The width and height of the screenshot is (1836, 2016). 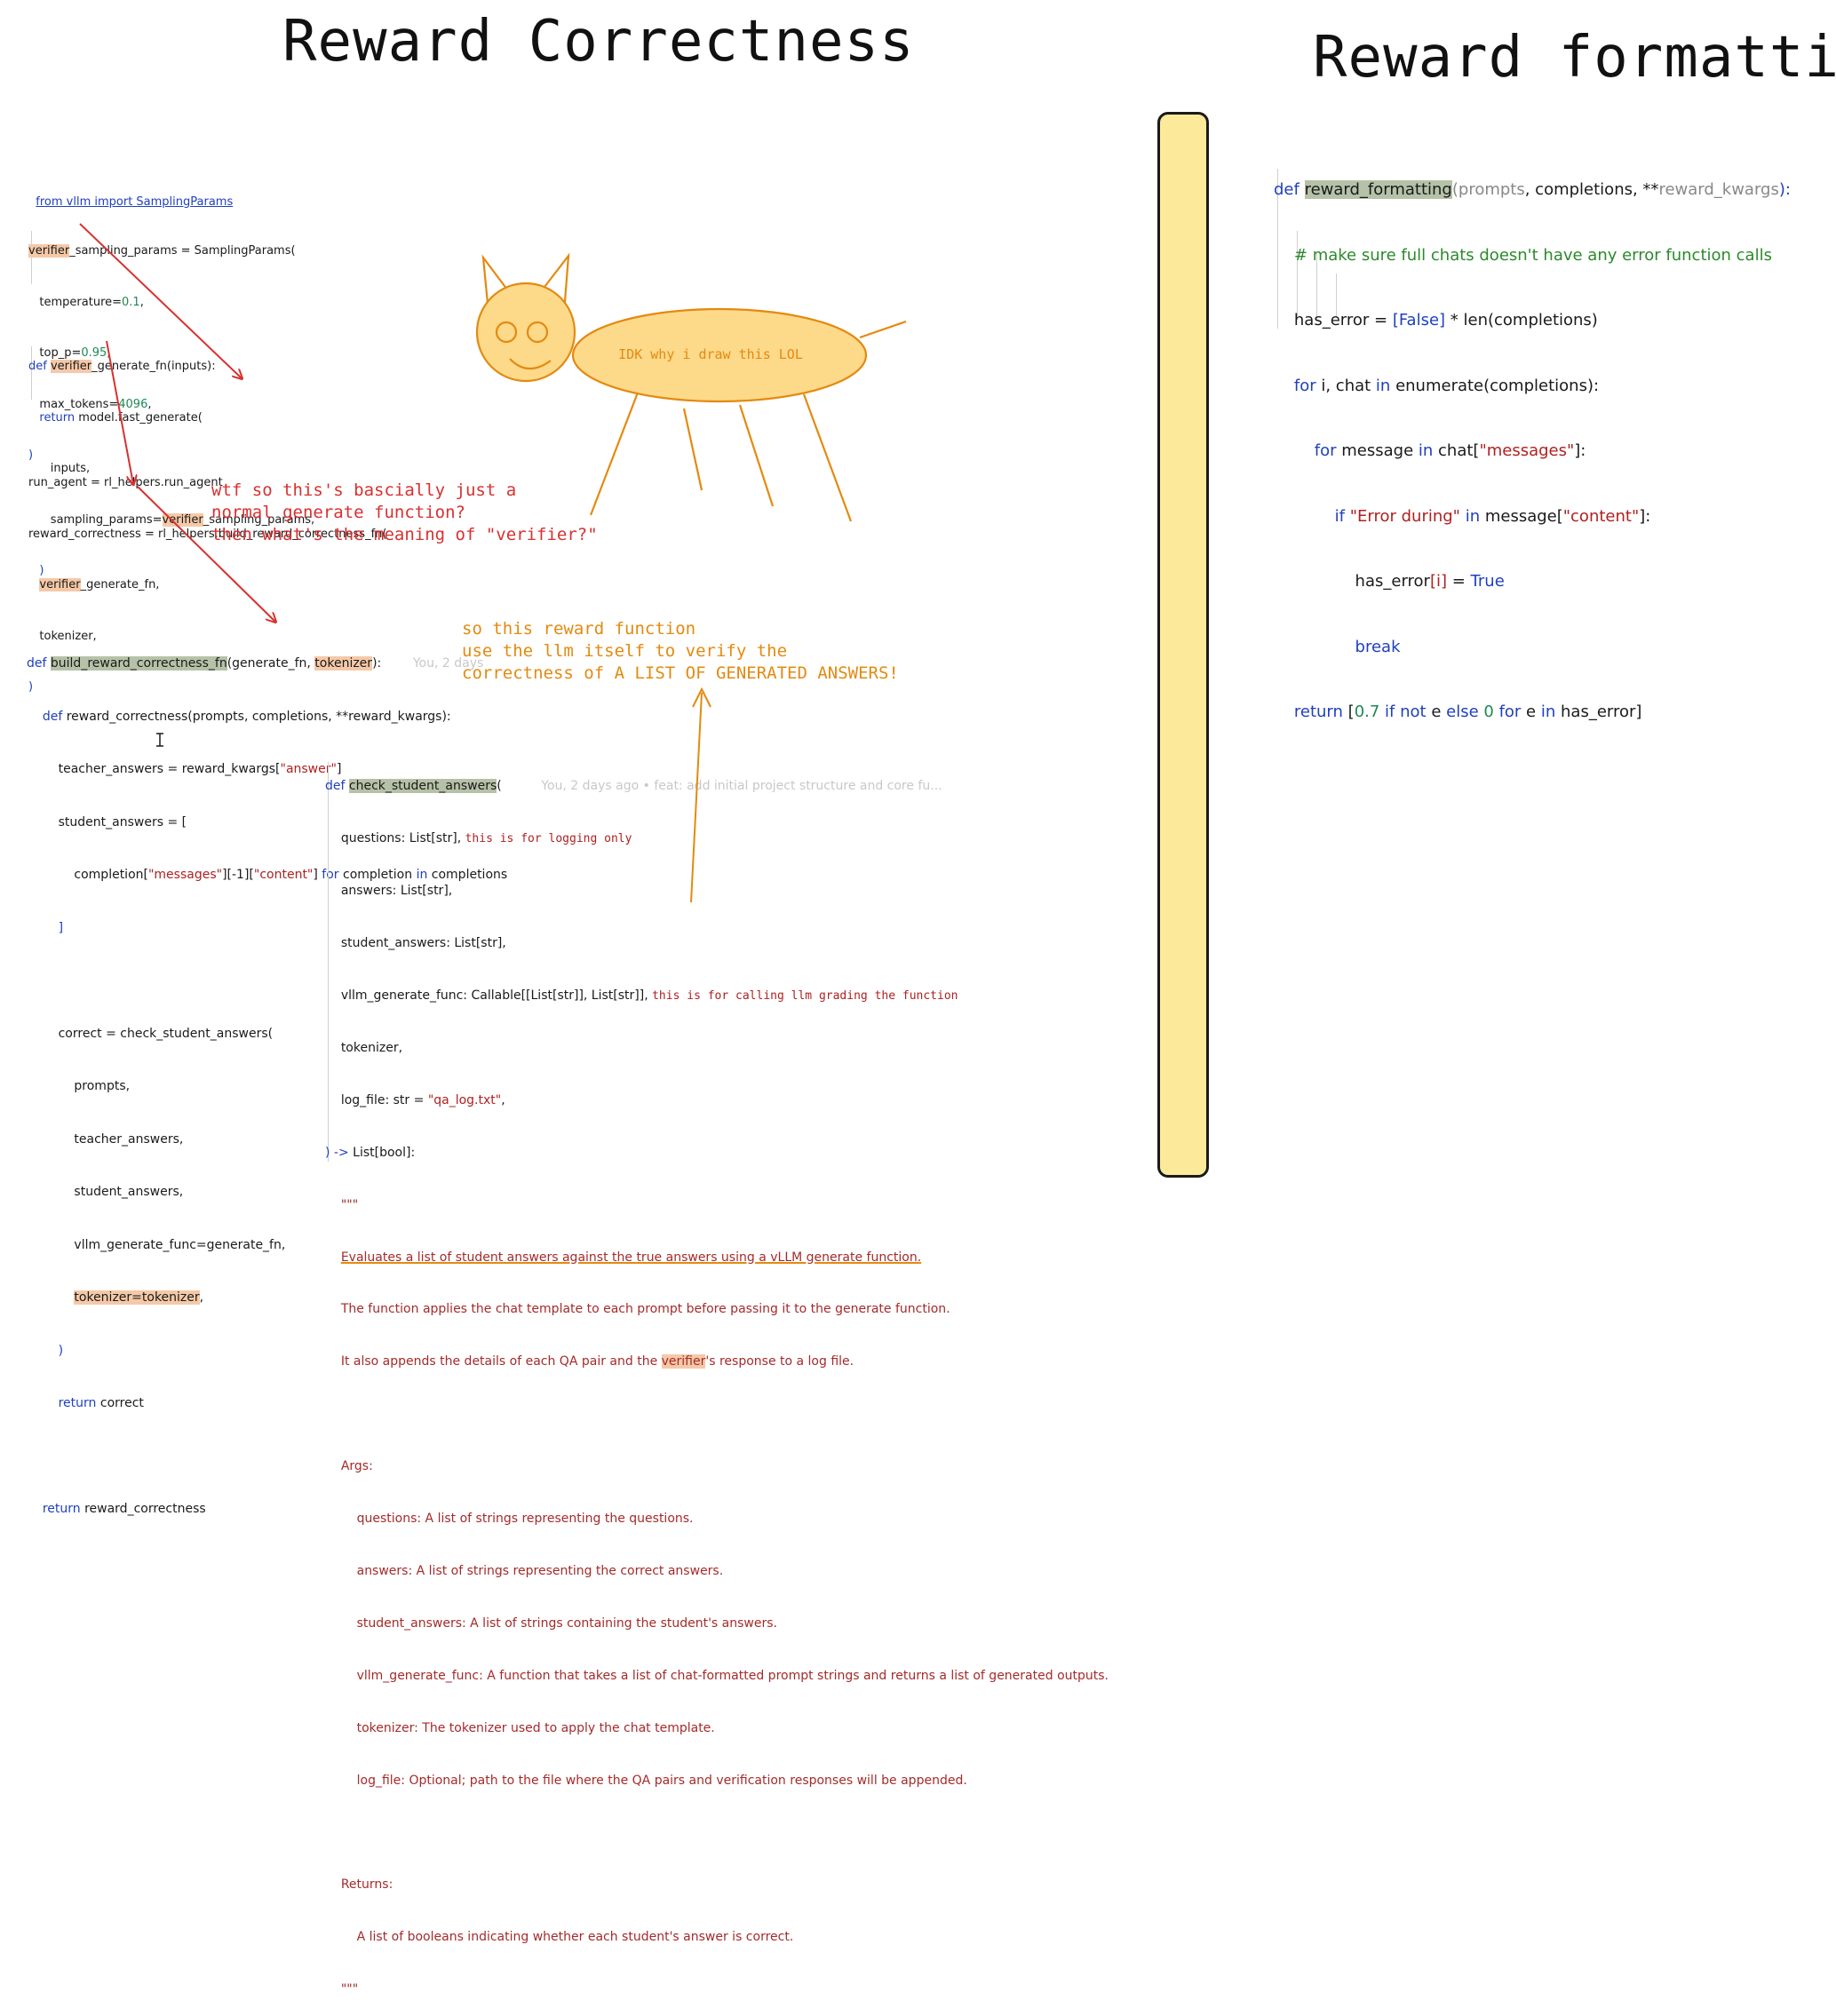 What do you see at coordinates (1521, 516) in the screenshot?
I see `code-text: message[` at bounding box center [1521, 516].